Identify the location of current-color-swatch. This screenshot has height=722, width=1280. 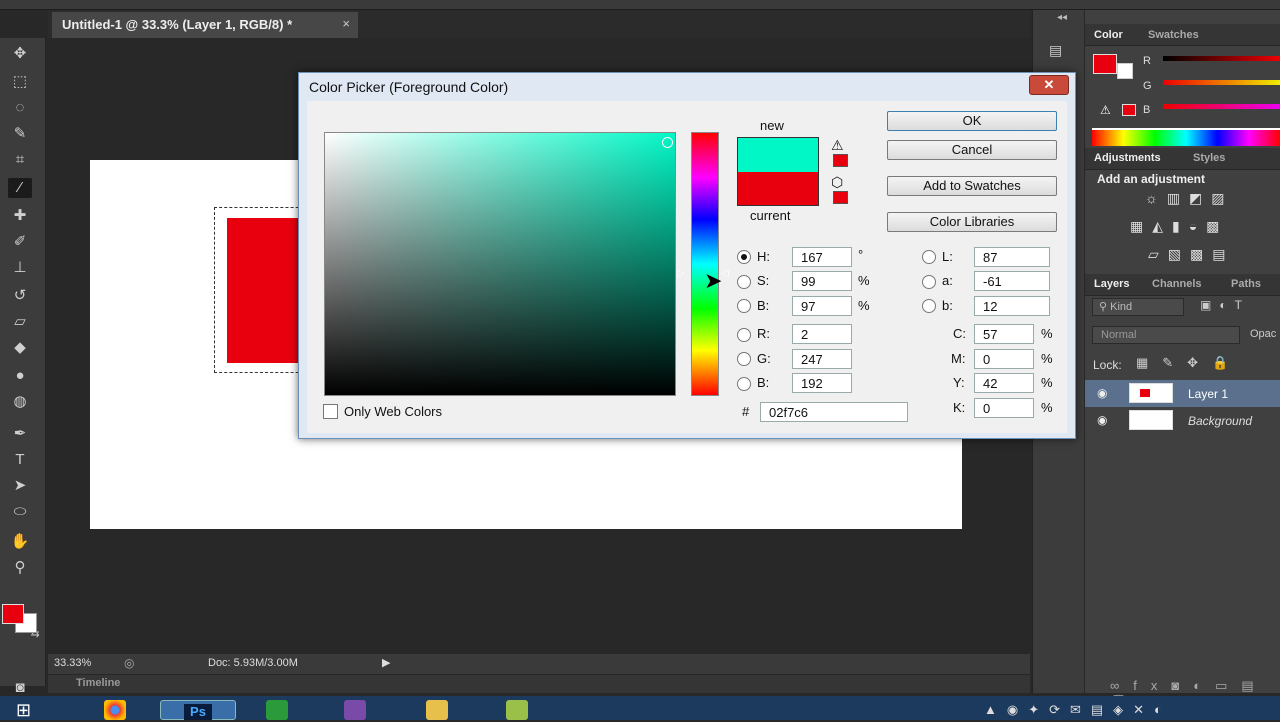
(778, 189).